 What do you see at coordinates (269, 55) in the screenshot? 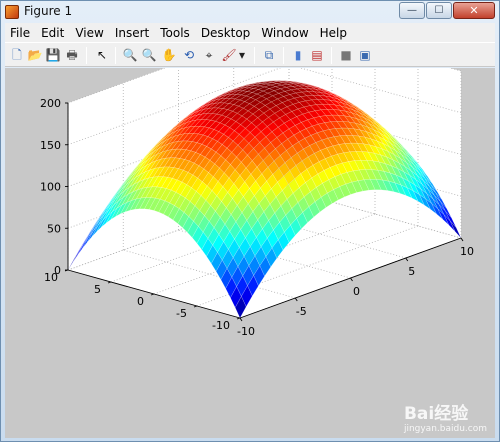
I see `link-plot-icon: ⧉` at bounding box center [269, 55].